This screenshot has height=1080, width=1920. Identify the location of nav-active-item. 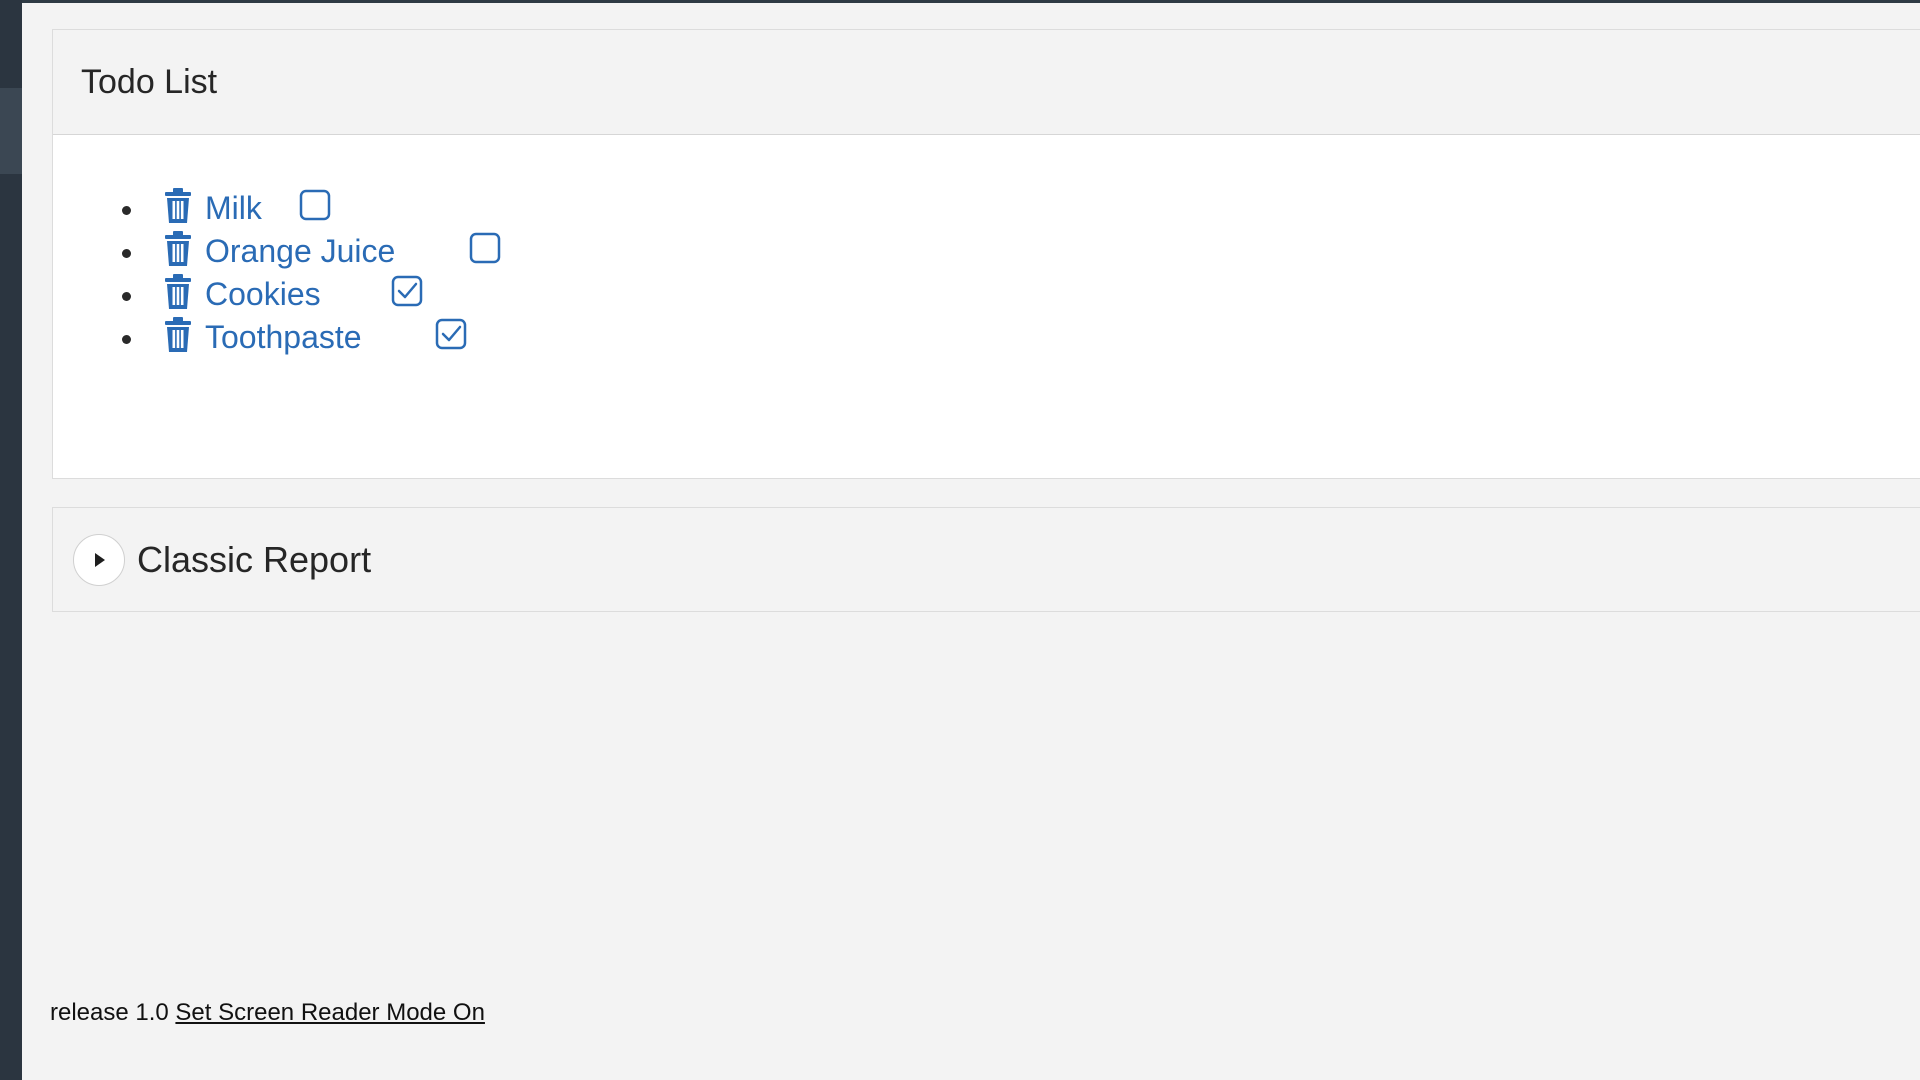
(11, 131).